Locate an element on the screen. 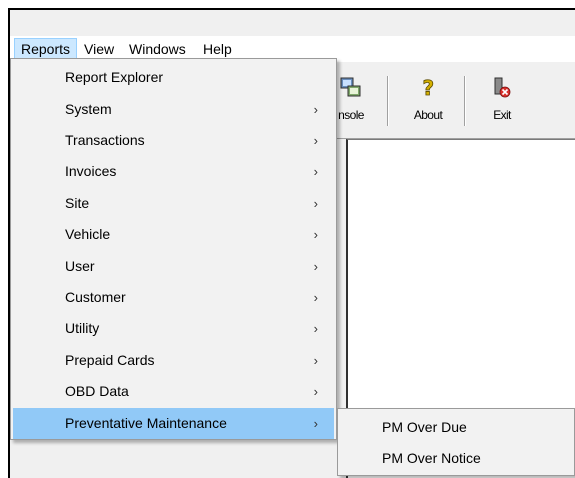  about-button: ? About is located at coordinates (428, 101).